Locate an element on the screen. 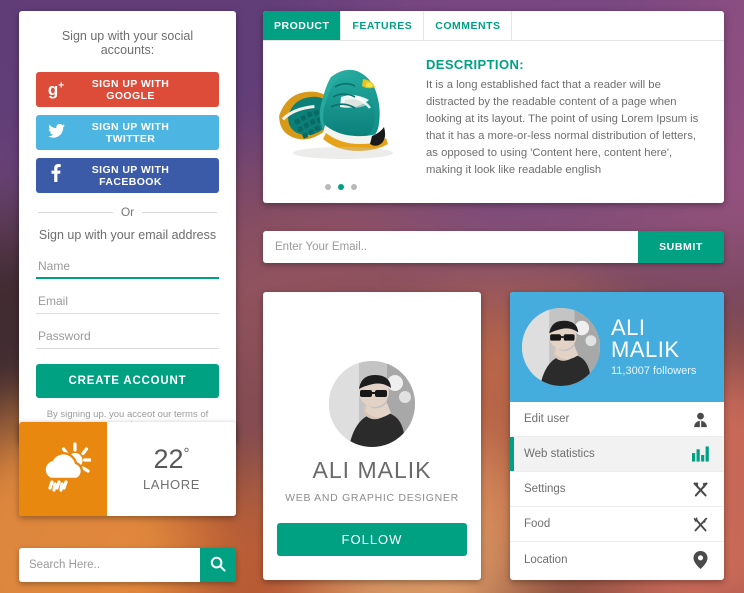 The height and width of the screenshot is (593, 744). search-button is located at coordinates (218, 565).